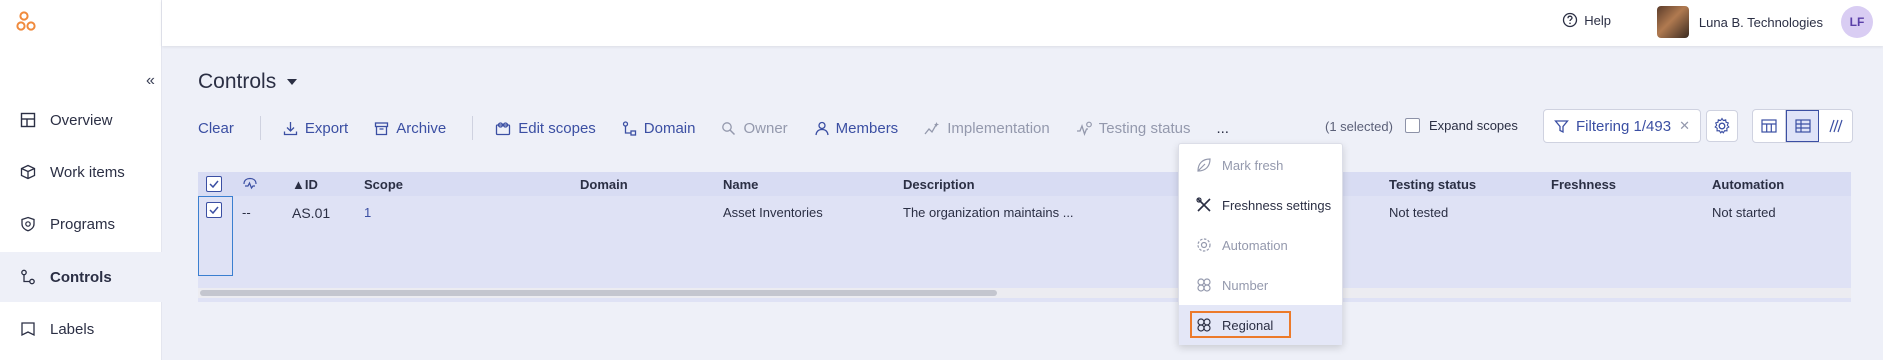 This screenshot has height=360, width=1883. I want to click on menu-item-number: Number, so click(1260, 285).